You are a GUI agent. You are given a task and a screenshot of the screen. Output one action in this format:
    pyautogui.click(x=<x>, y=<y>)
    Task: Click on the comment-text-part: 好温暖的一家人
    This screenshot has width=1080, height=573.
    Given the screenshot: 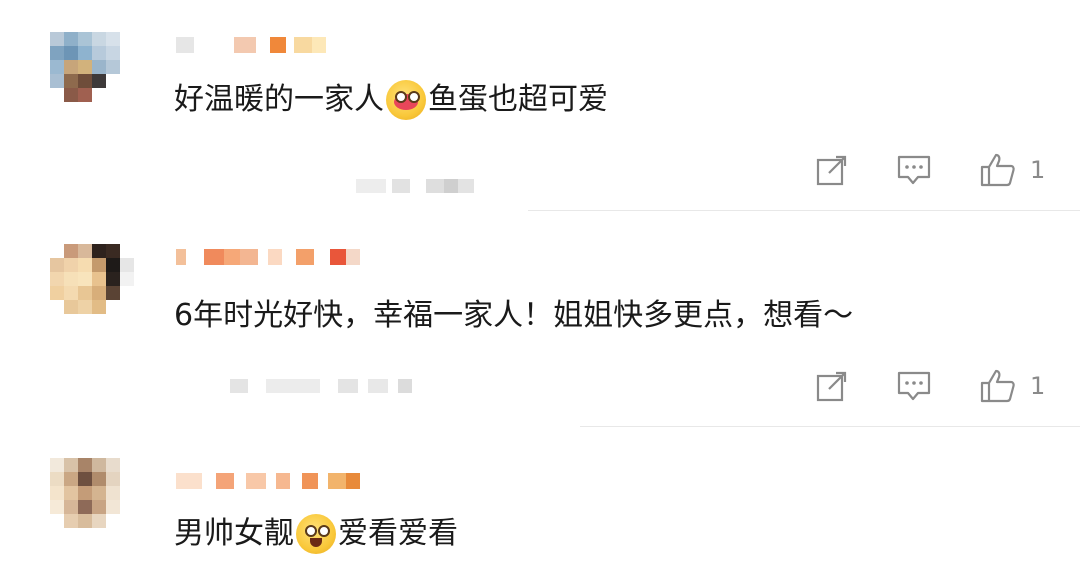 What is the action you would take?
    pyautogui.click(x=279, y=99)
    